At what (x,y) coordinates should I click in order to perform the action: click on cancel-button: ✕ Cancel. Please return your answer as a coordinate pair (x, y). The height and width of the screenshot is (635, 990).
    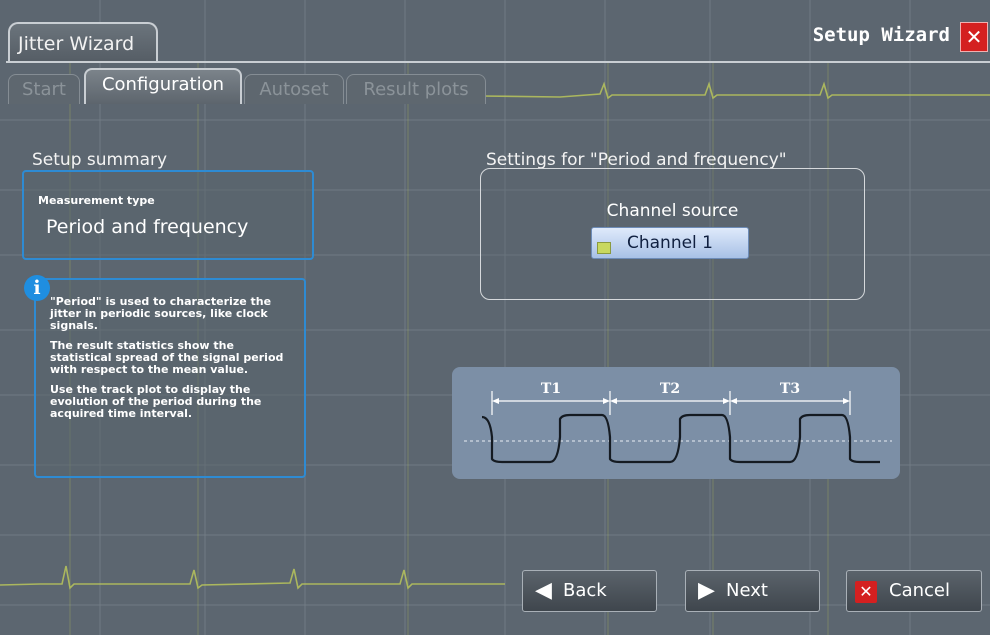
    Looking at the image, I should click on (914, 591).